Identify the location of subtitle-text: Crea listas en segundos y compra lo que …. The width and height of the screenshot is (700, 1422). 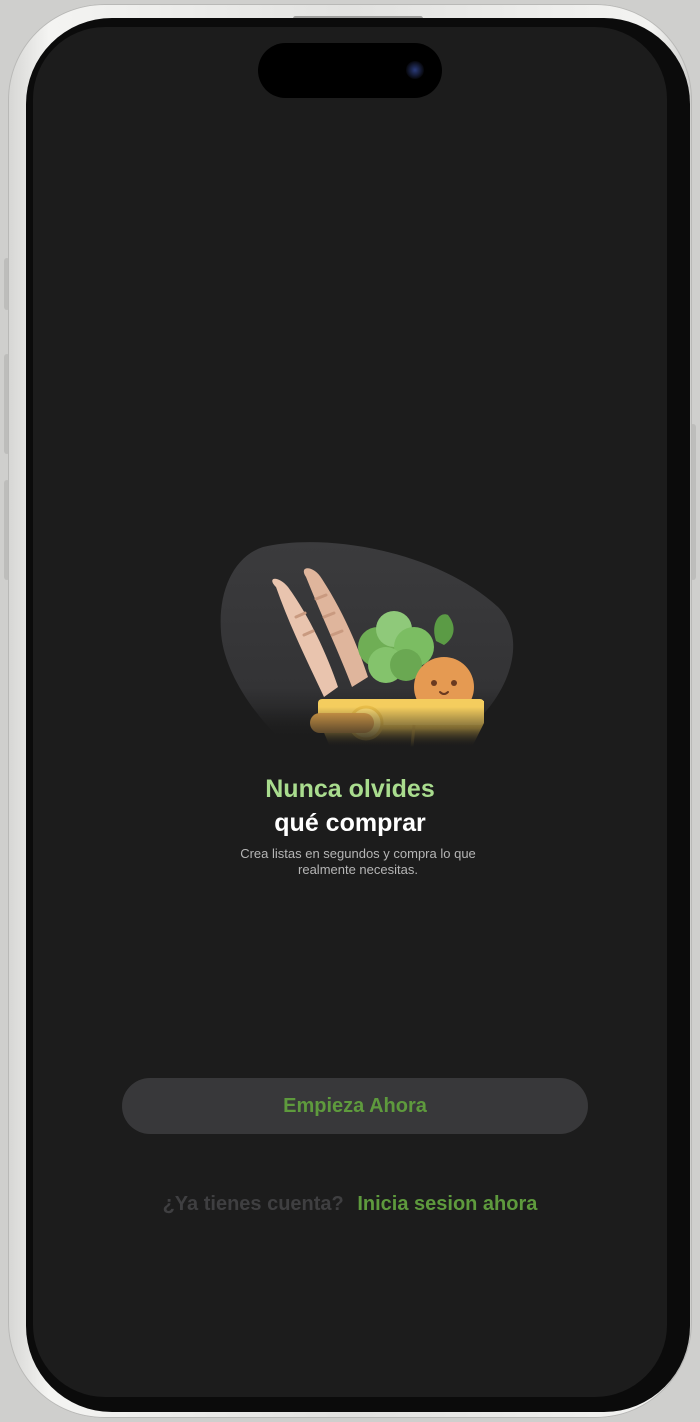
(358, 861).